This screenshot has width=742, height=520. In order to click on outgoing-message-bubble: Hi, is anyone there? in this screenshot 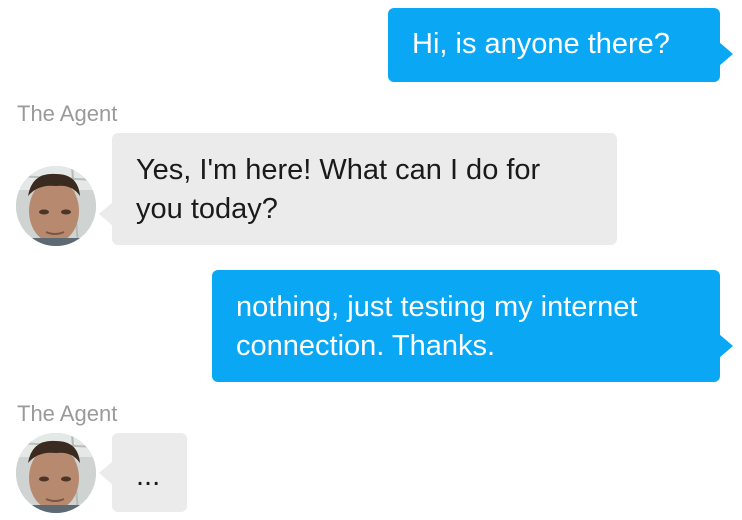, I will do `click(560, 45)`.